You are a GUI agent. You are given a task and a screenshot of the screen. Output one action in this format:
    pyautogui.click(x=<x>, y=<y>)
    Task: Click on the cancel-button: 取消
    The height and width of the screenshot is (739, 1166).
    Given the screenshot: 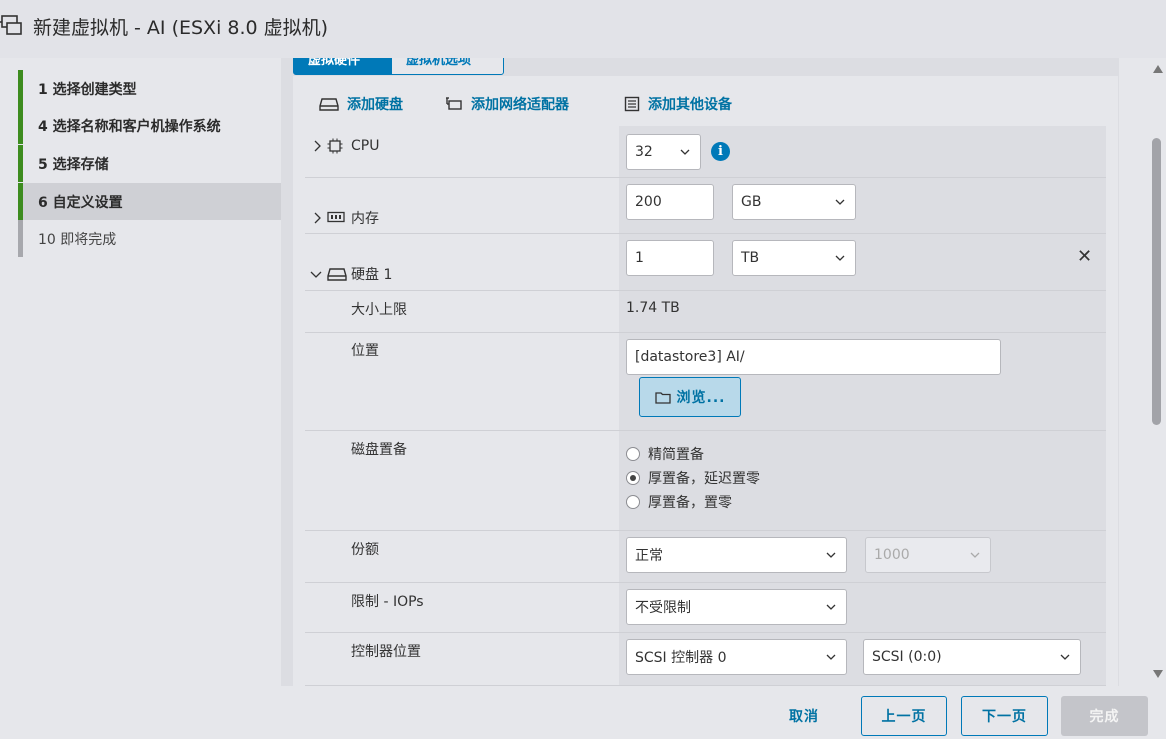 What is the action you would take?
    pyautogui.click(x=804, y=716)
    